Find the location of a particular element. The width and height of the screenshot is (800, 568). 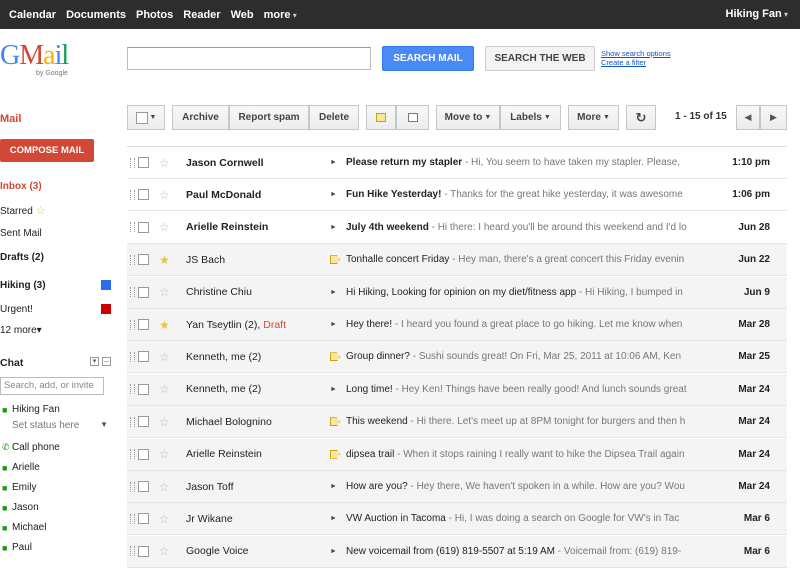

chat-contact-call-phone: ✆ Call phone is located at coordinates (31, 447).